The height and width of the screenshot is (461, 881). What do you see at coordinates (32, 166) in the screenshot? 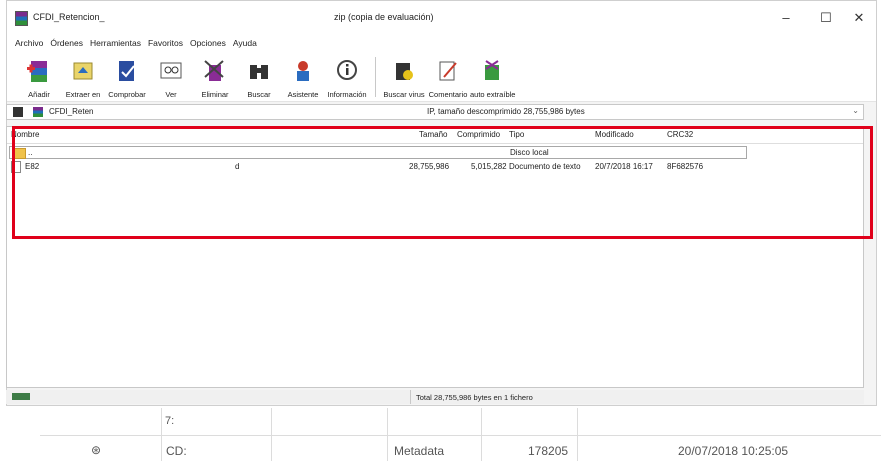
I see `file-name: E82` at bounding box center [32, 166].